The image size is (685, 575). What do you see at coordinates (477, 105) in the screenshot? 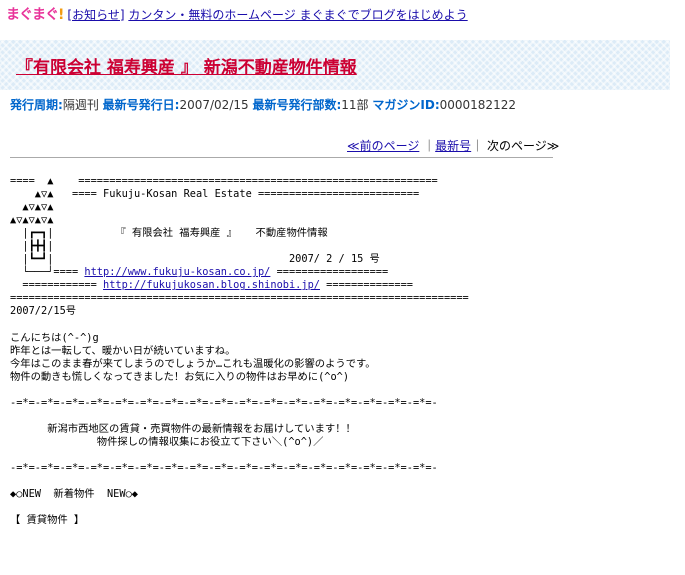
I see `magazine-id-value: 0000182122` at bounding box center [477, 105].